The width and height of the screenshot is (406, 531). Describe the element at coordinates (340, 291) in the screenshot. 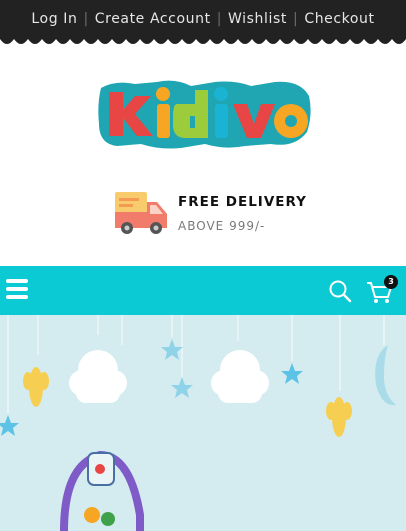

I see `search-icon` at that location.